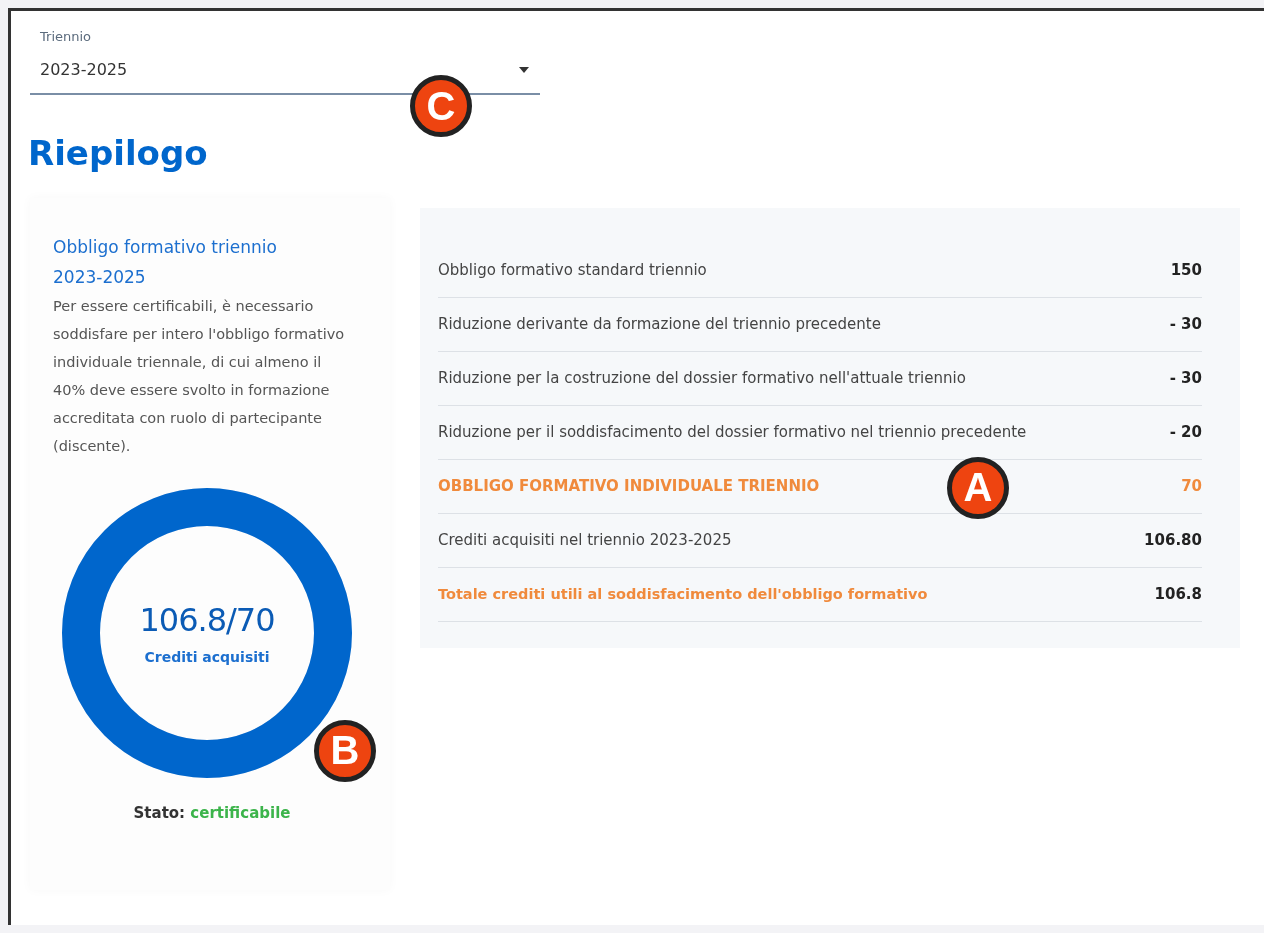  What do you see at coordinates (732, 432) in the screenshot?
I see `row-label: Riduzione per il soddisfacimento del dossier formativo nel triennio precedente` at bounding box center [732, 432].